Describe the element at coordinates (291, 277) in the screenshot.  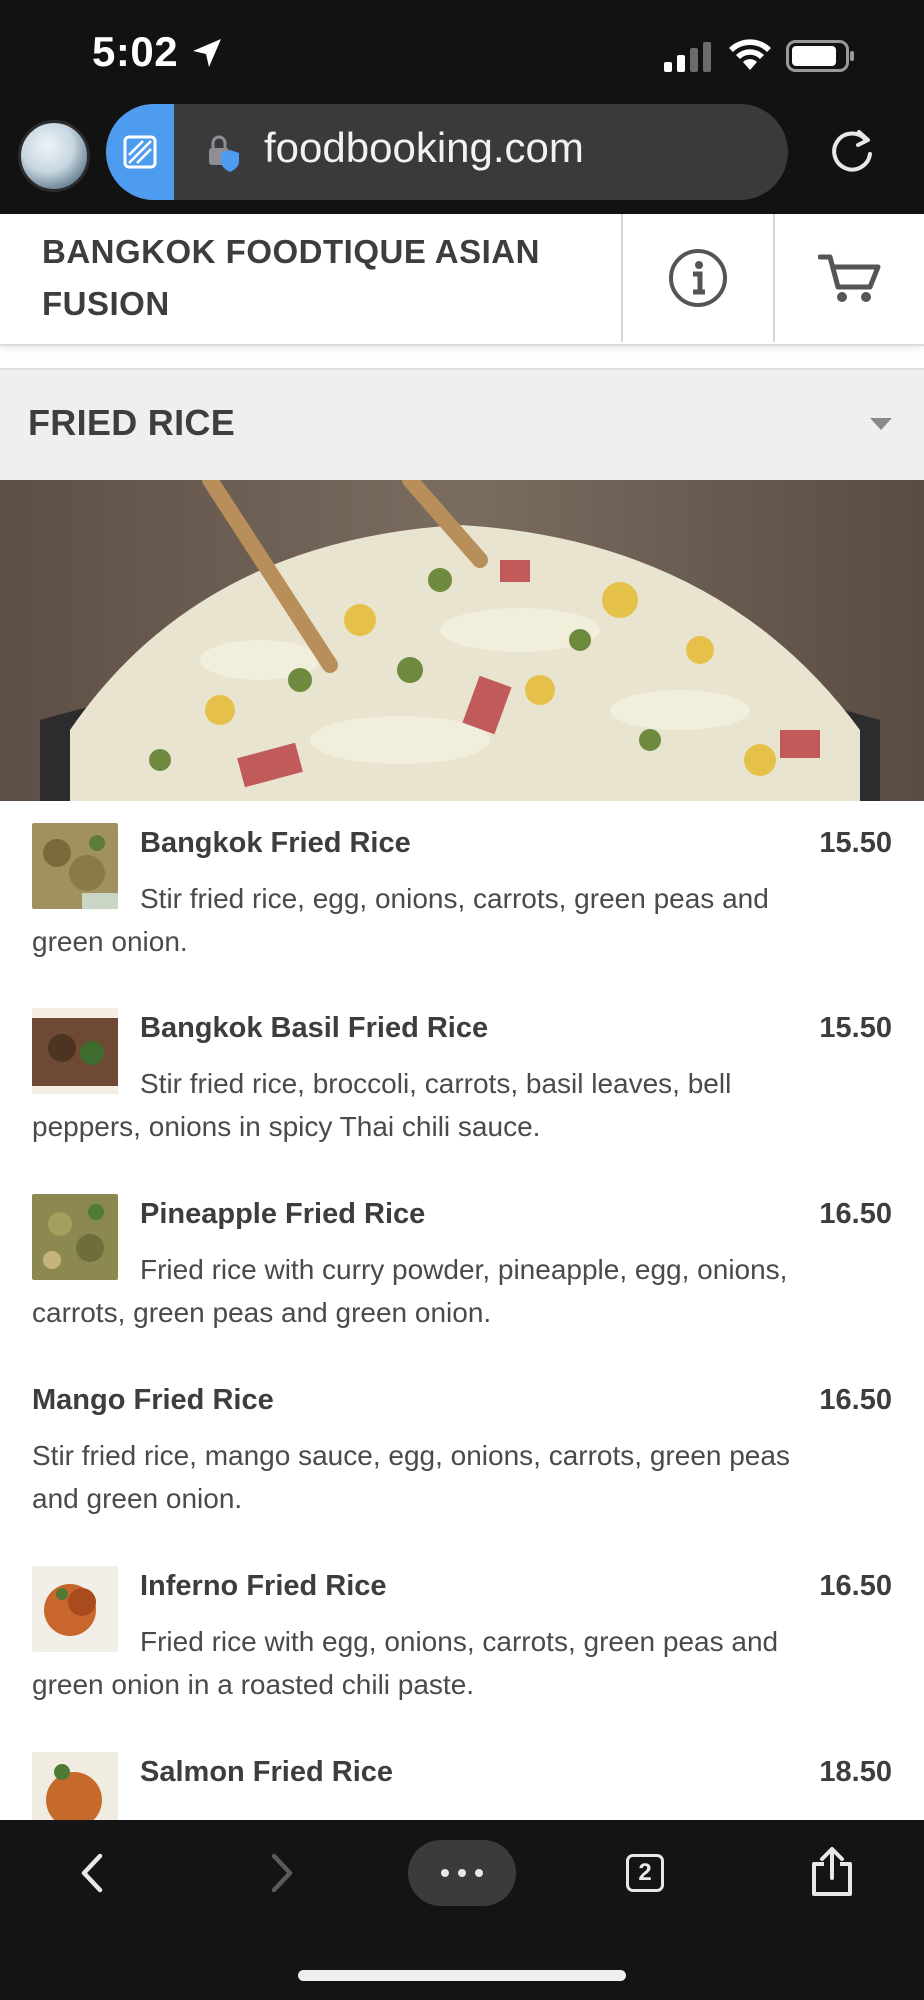
I see `restaurant-name: BANGKOK FOODTIQUE ASIAN FUSION` at that location.